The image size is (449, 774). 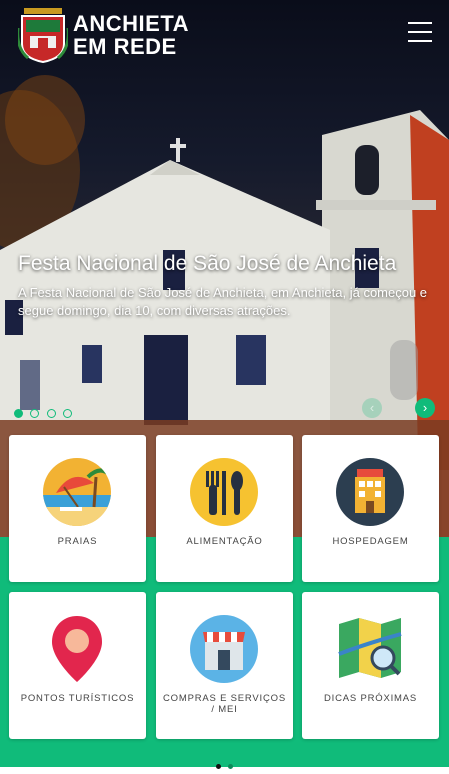 I want to click on beach-icon, so click(x=77, y=492).